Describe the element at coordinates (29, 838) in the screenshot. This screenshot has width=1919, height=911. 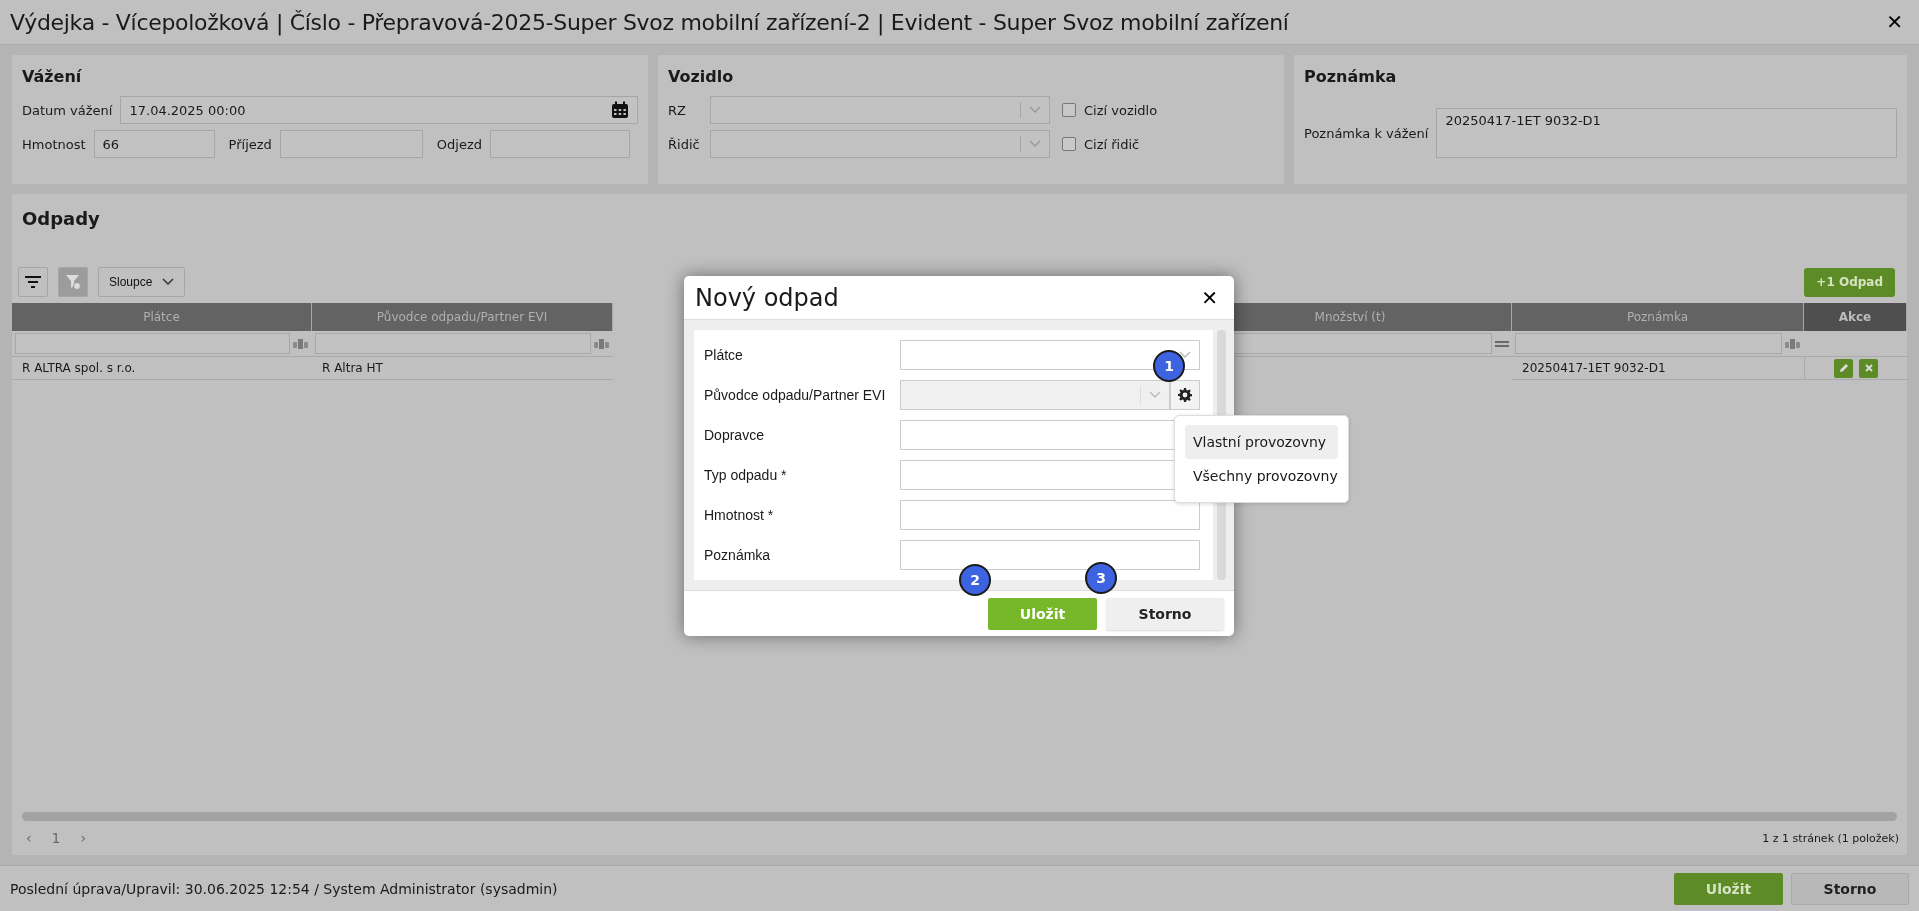
I see `previous-page-button: ‹` at that location.